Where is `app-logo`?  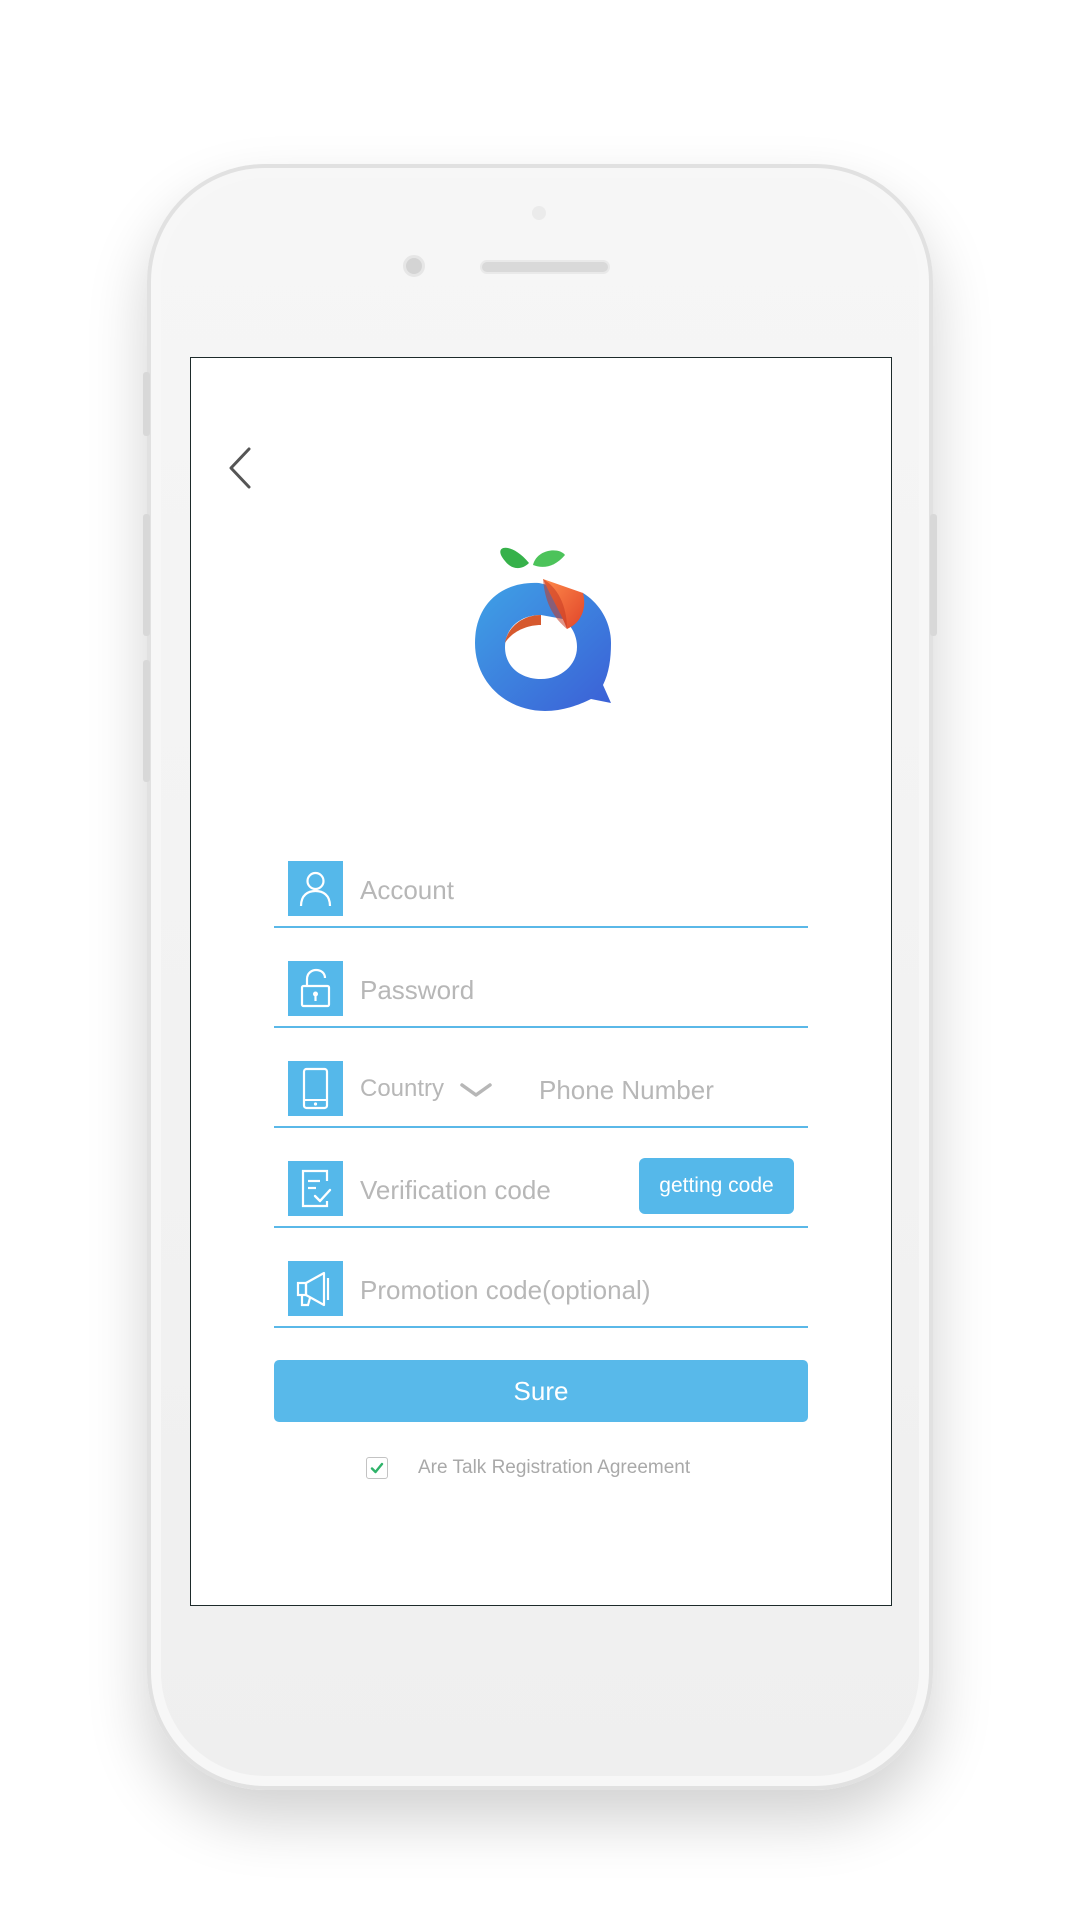
app-logo is located at coordinates (541, 628).